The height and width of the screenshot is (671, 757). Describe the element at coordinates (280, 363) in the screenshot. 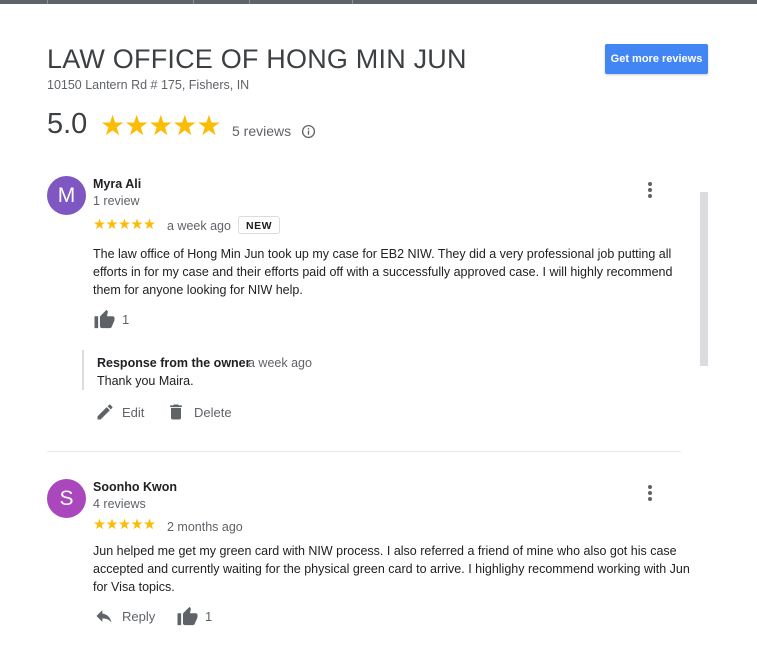

I see `owner-response-time: a week ago` at that location.